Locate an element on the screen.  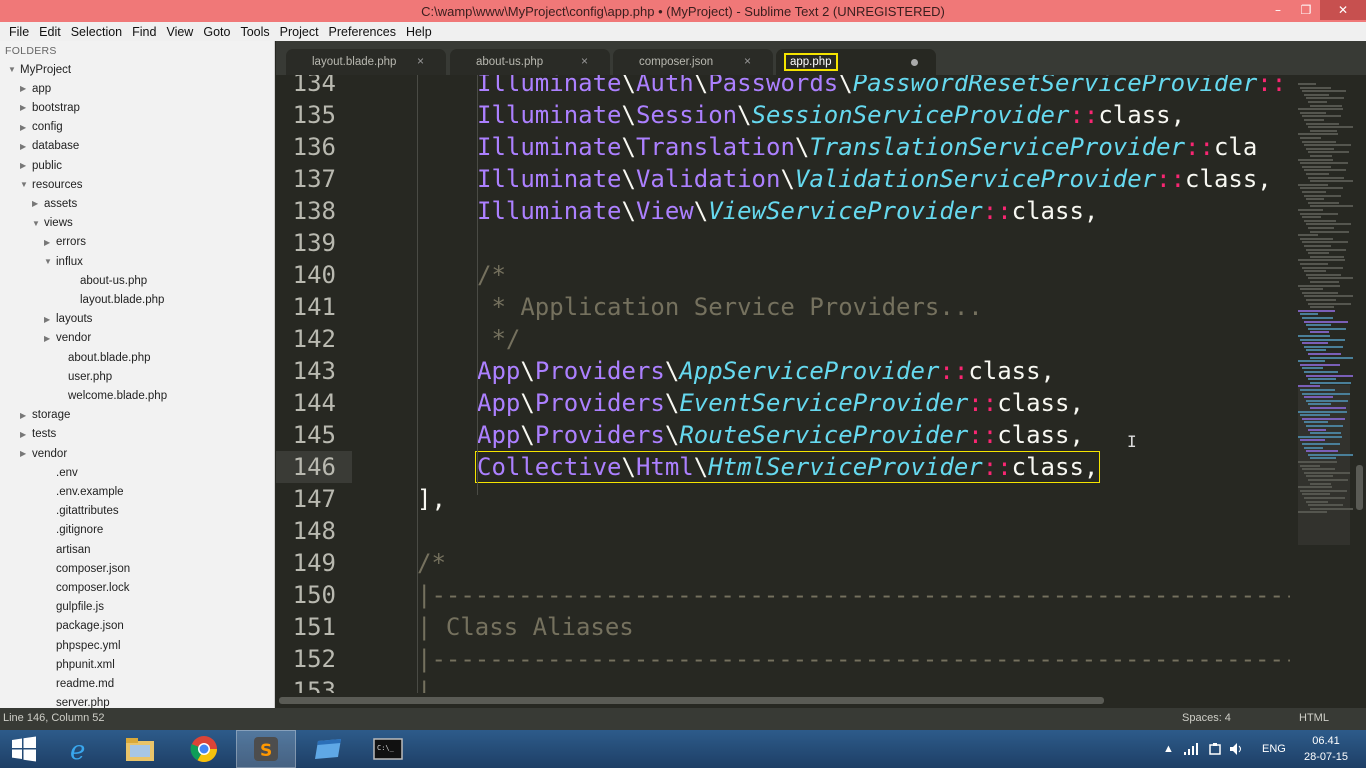
menu-find: Find is located at coordinates (144, 32).